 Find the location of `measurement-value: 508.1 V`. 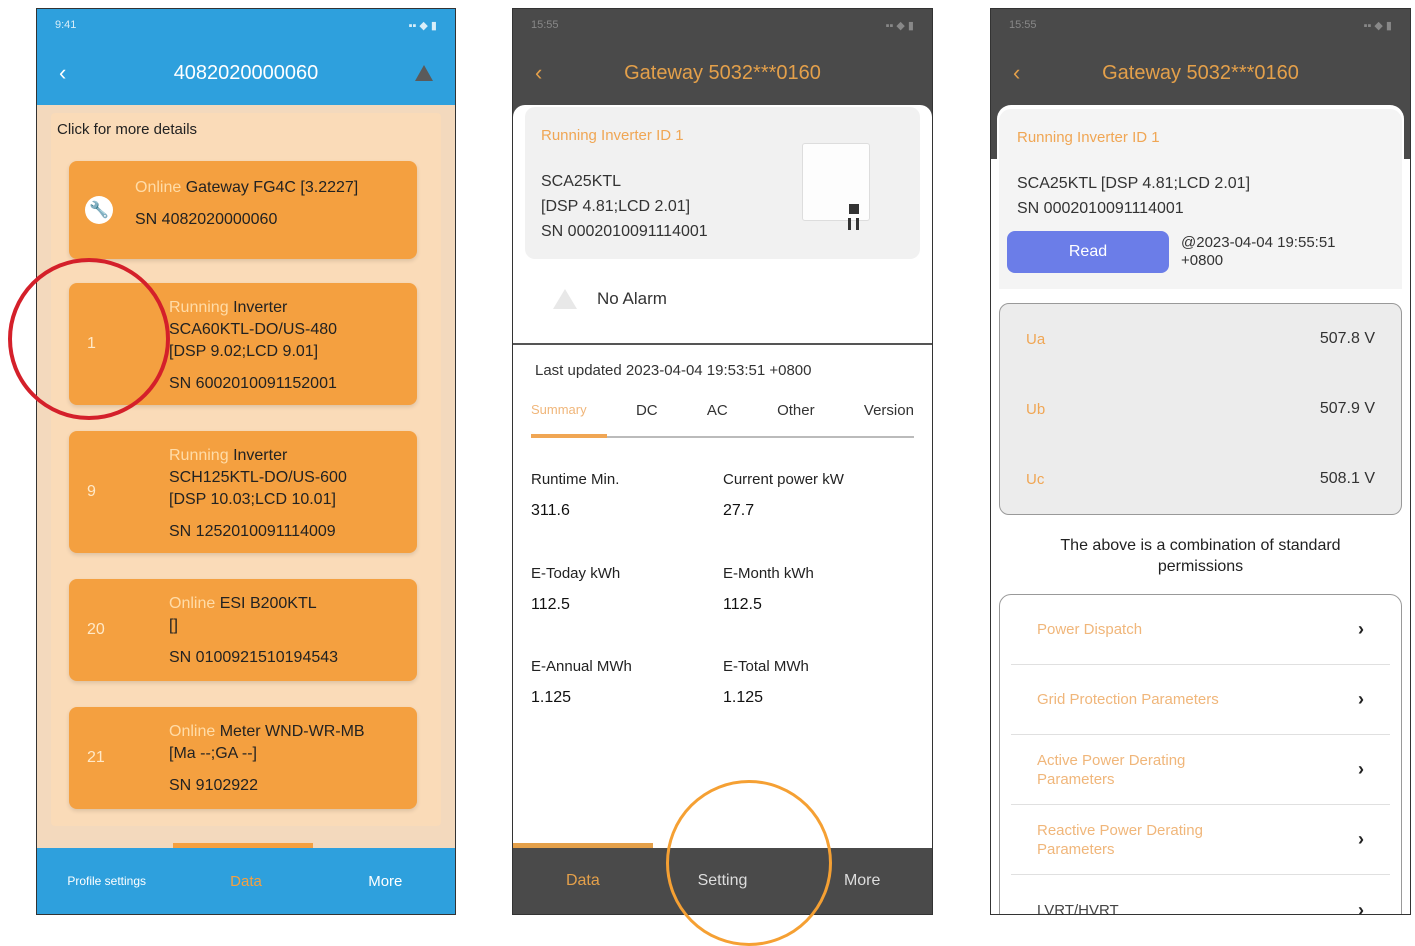

measurement-value: 508.1 V is located at coordinates (1347, 478).